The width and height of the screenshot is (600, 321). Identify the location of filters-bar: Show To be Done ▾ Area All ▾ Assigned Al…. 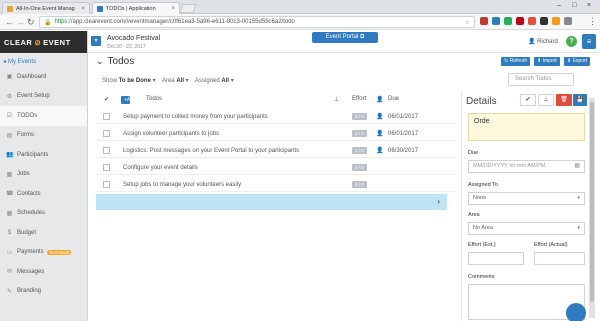
(168, 80).